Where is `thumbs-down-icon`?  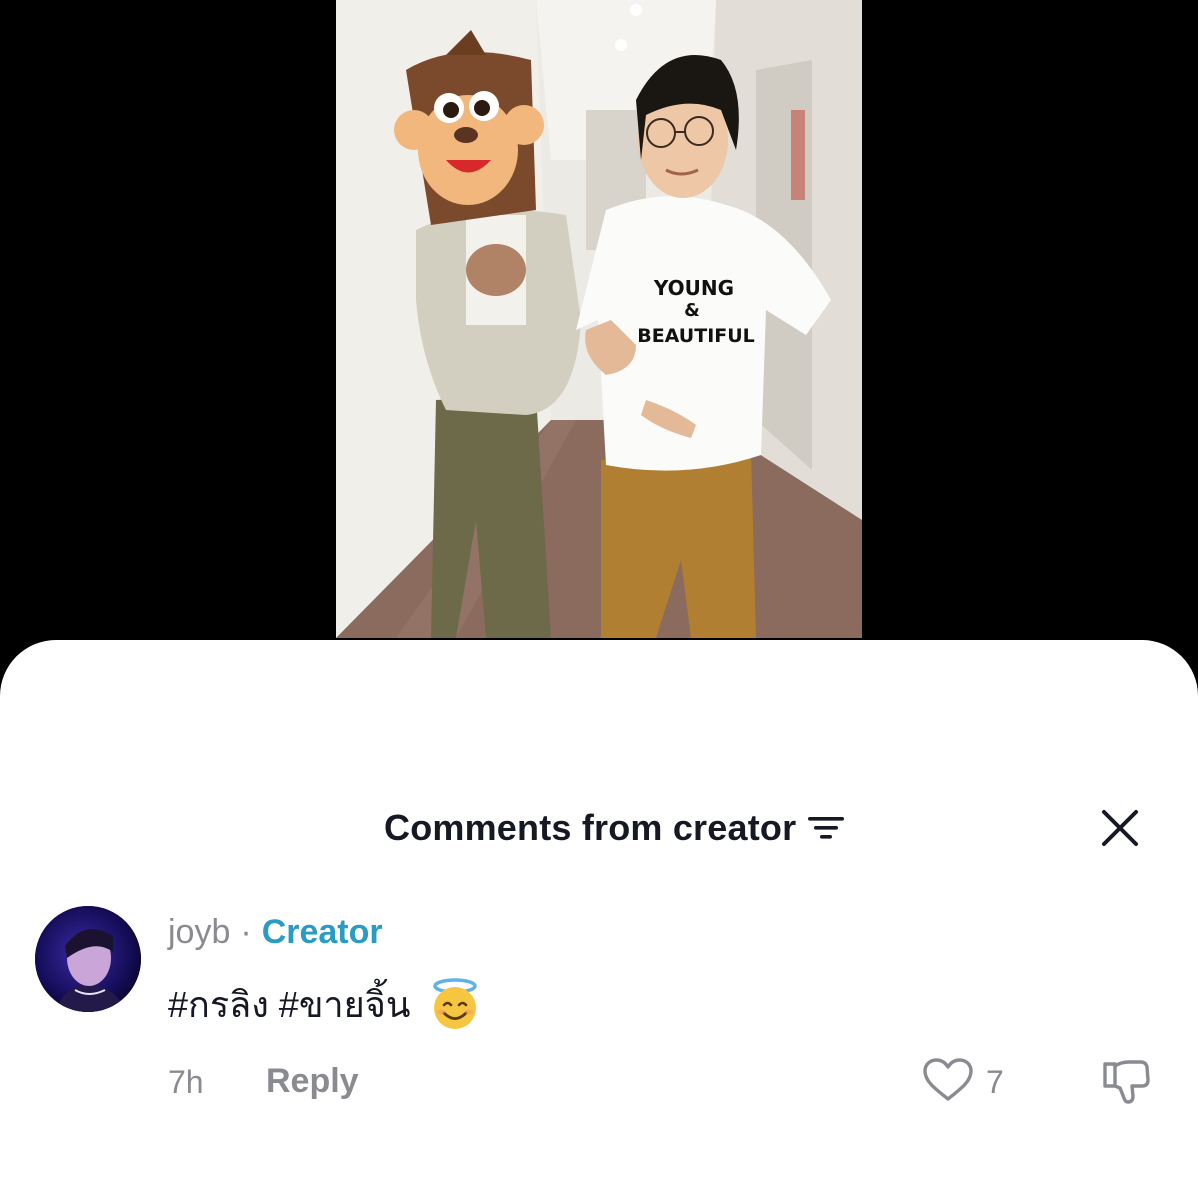
thumbs-down-icon is located at coordinates (1126, 1084).